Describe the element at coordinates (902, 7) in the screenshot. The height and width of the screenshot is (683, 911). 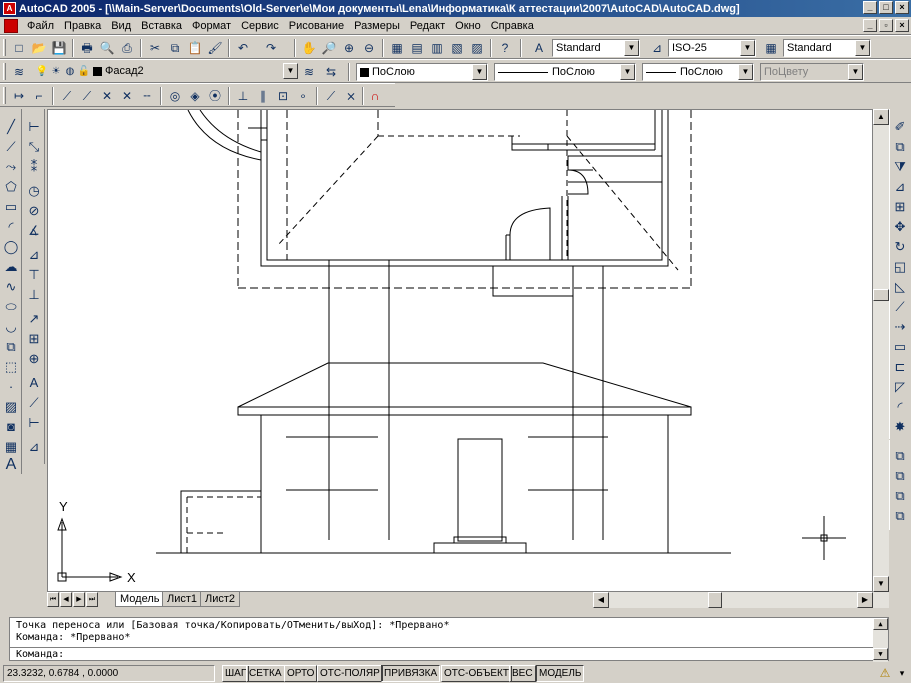
I see `close-button: ×` at that location.